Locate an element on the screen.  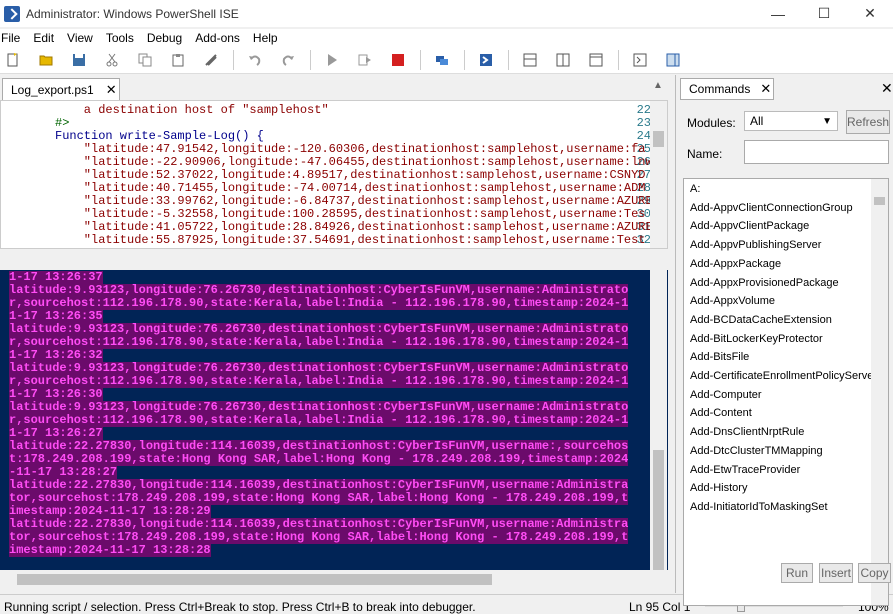
open-icon is located at coordinates (46, 60).